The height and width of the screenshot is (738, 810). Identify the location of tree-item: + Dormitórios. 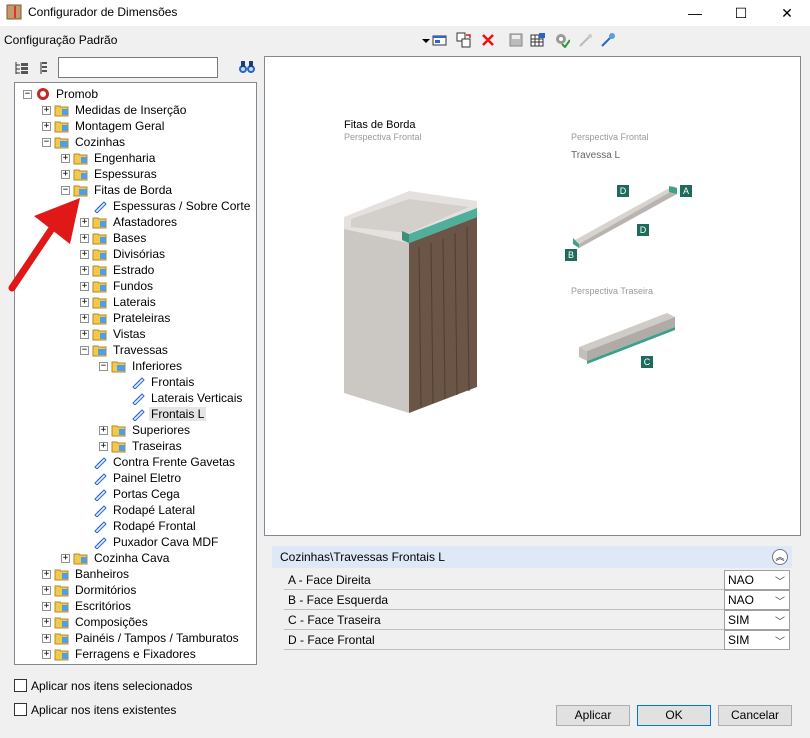
(90, 590).